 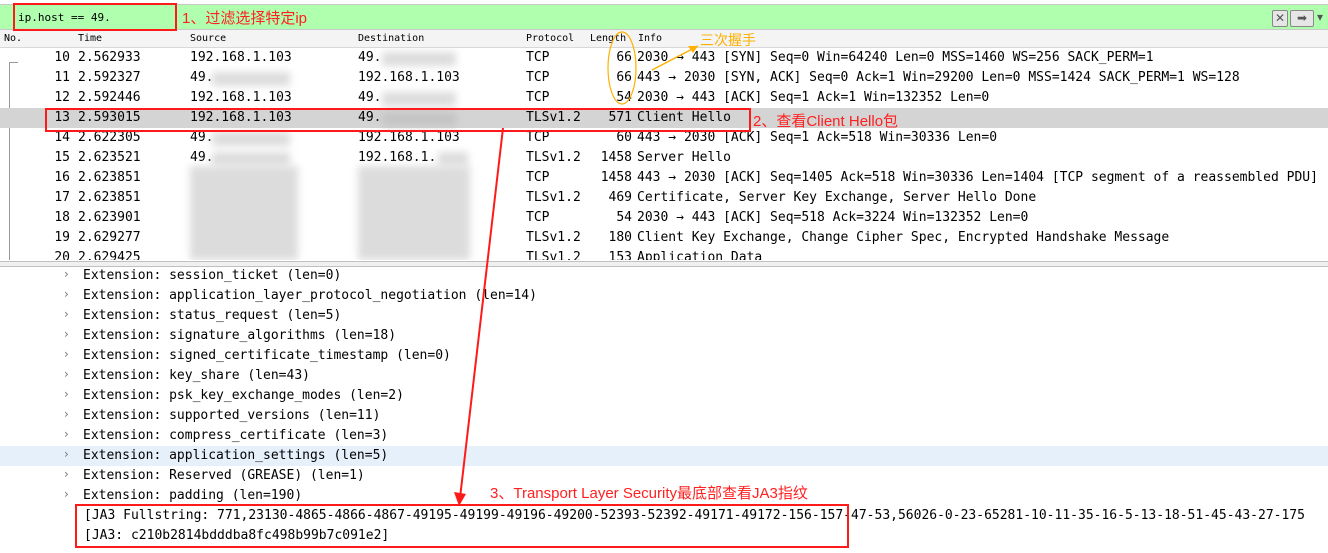 I want to click on col-time: Time, so click(x=90, y=38).